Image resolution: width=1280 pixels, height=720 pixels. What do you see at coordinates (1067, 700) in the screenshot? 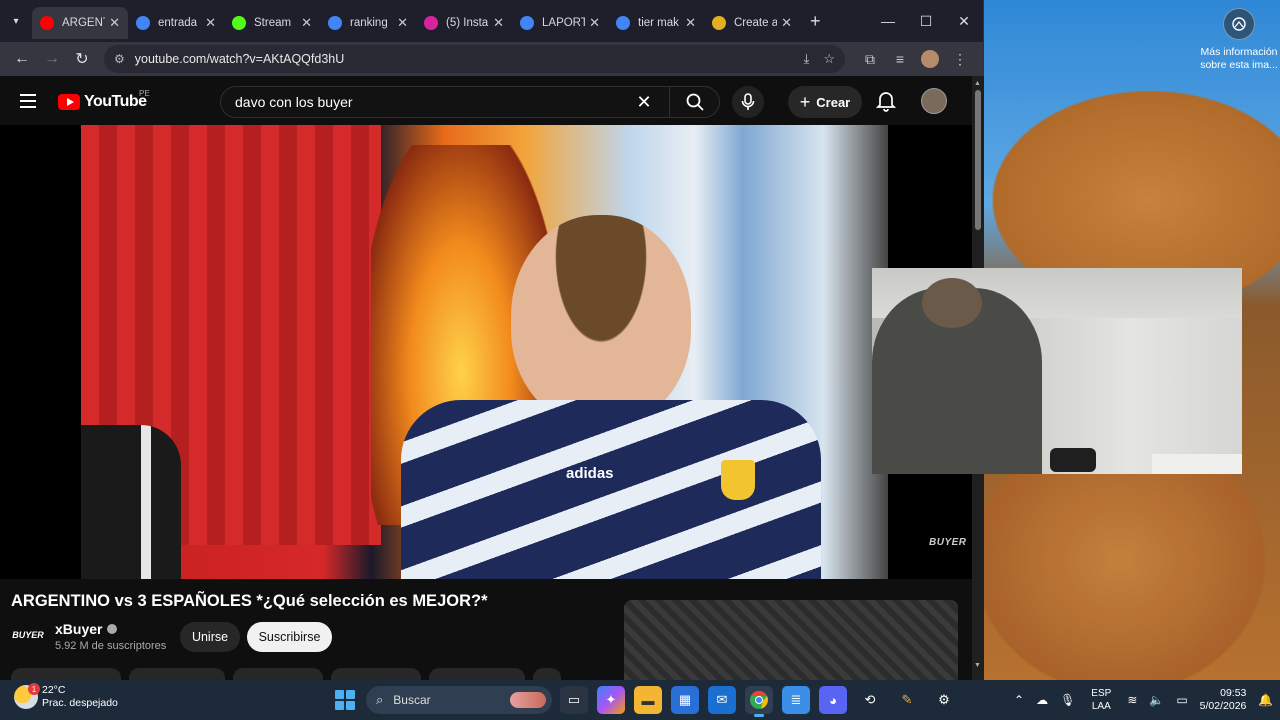
I see `microphone-tray-icon: 🎙` at bounding box center [1067, 700].